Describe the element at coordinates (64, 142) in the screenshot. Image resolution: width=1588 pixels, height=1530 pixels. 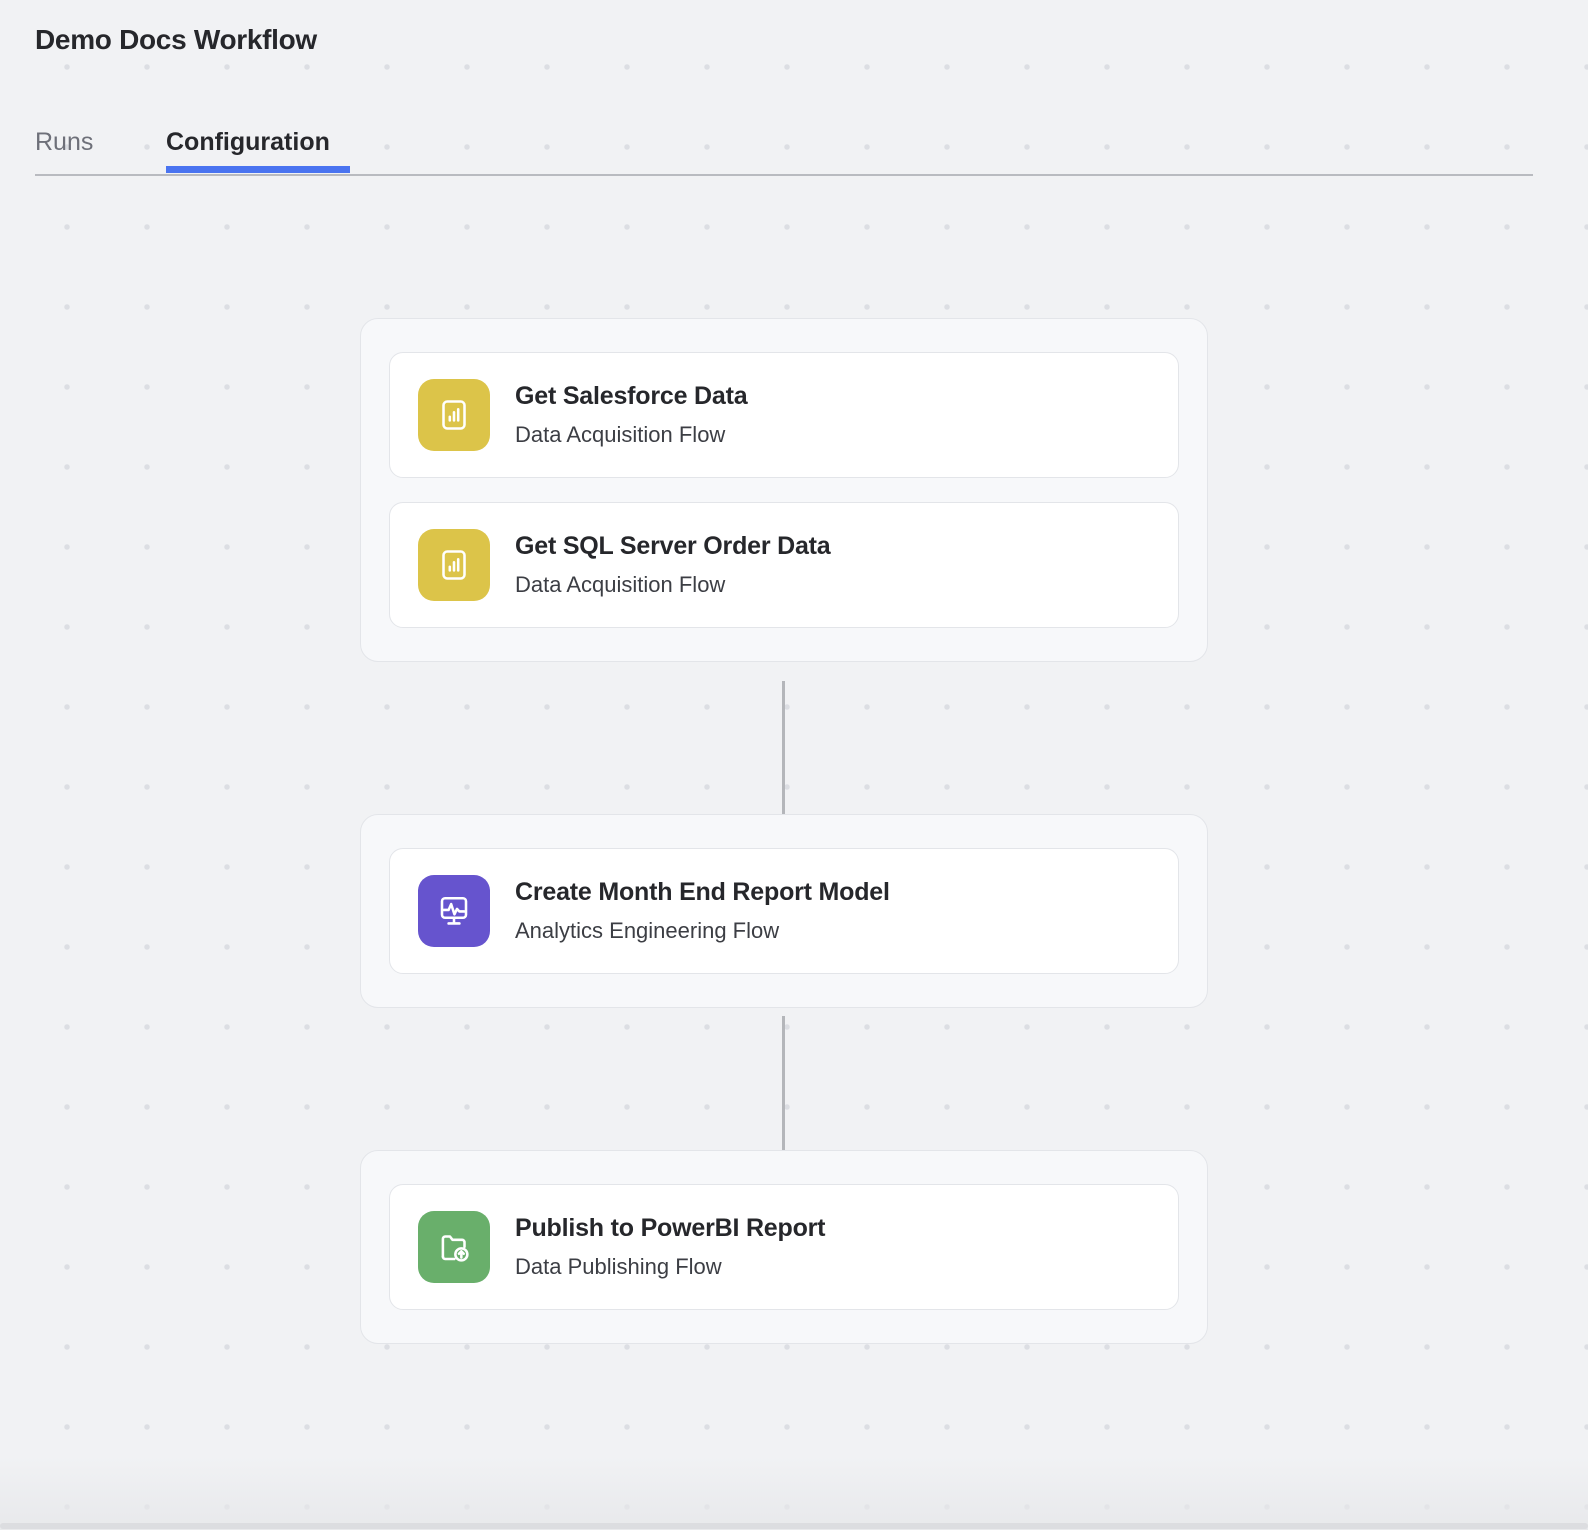
I see `tab-runs: Runs` at that location.